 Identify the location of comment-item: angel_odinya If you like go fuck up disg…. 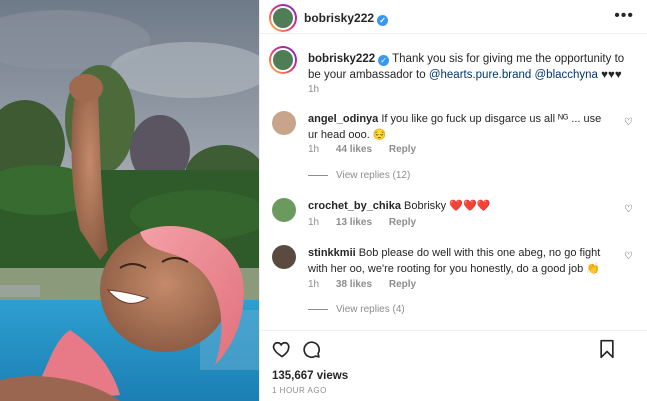
(458, 127).